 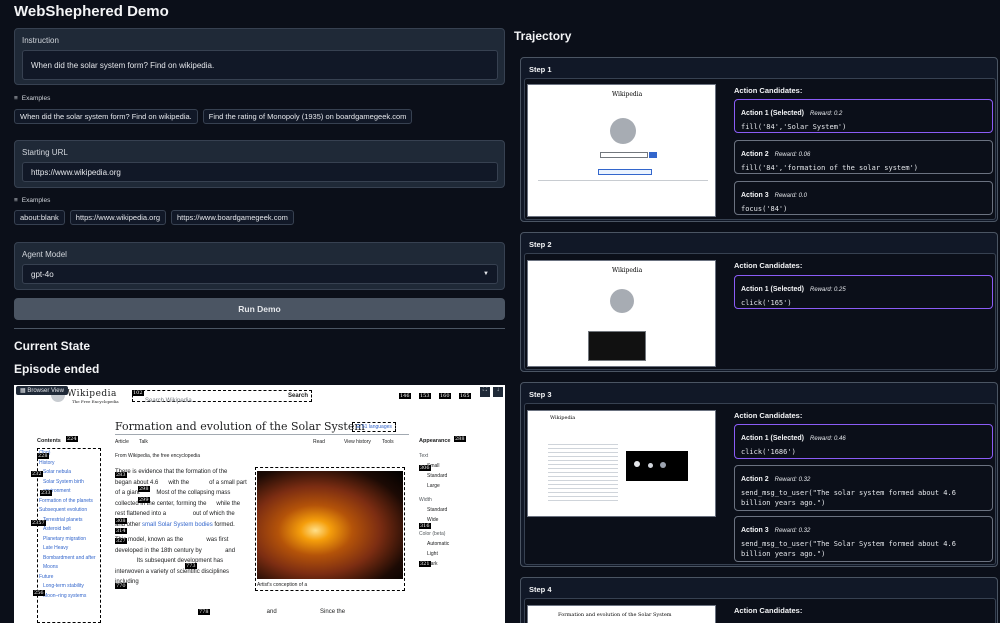 What do you see at coordinates (42, 274) in the screenshot?
I see `agent-model-value: gpt-4o` at bounding box center [42, 274].